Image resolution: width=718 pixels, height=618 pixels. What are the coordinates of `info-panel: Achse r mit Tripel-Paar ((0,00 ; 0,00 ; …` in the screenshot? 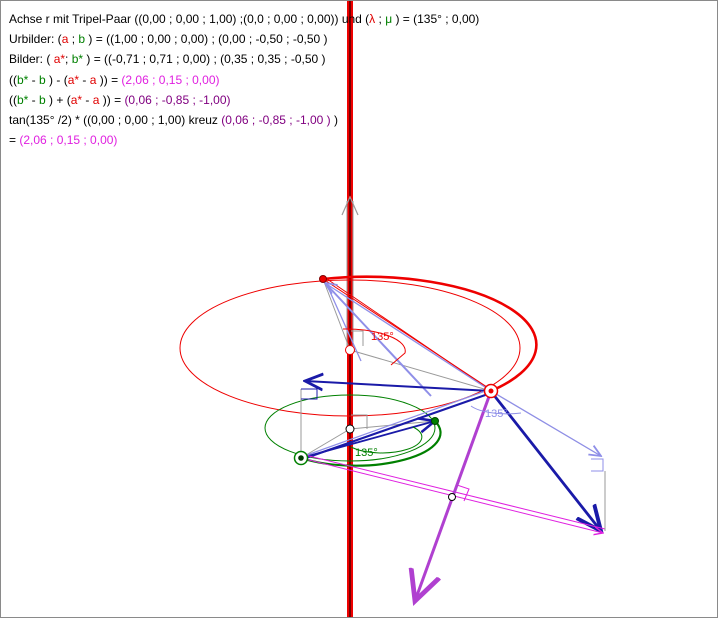 It's located at (244, 79).